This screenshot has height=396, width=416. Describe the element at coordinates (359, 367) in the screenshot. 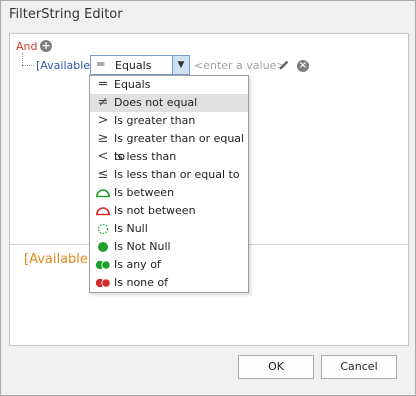

I see `cancel-button: Cancel` at that location.